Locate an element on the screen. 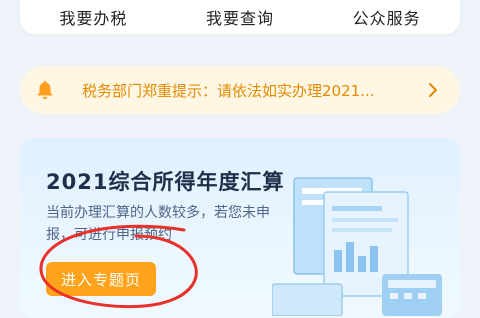 Image resolution: width=480 pixels, height=318 pixels. nav-item-tax-filing: 我要办税 is located at coordinates (93, 14).